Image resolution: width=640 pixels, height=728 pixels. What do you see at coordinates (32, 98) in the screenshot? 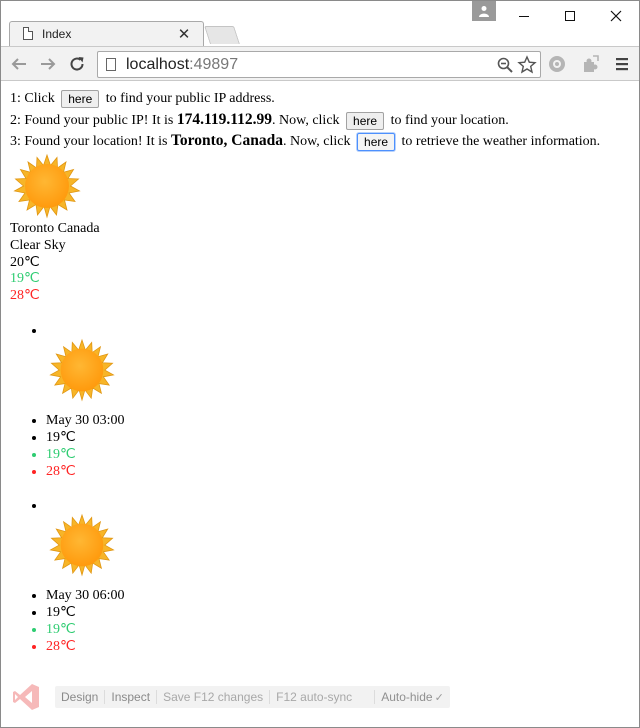
I see `step-1-prefix: 1: Click` at bounding box center [32, 98].